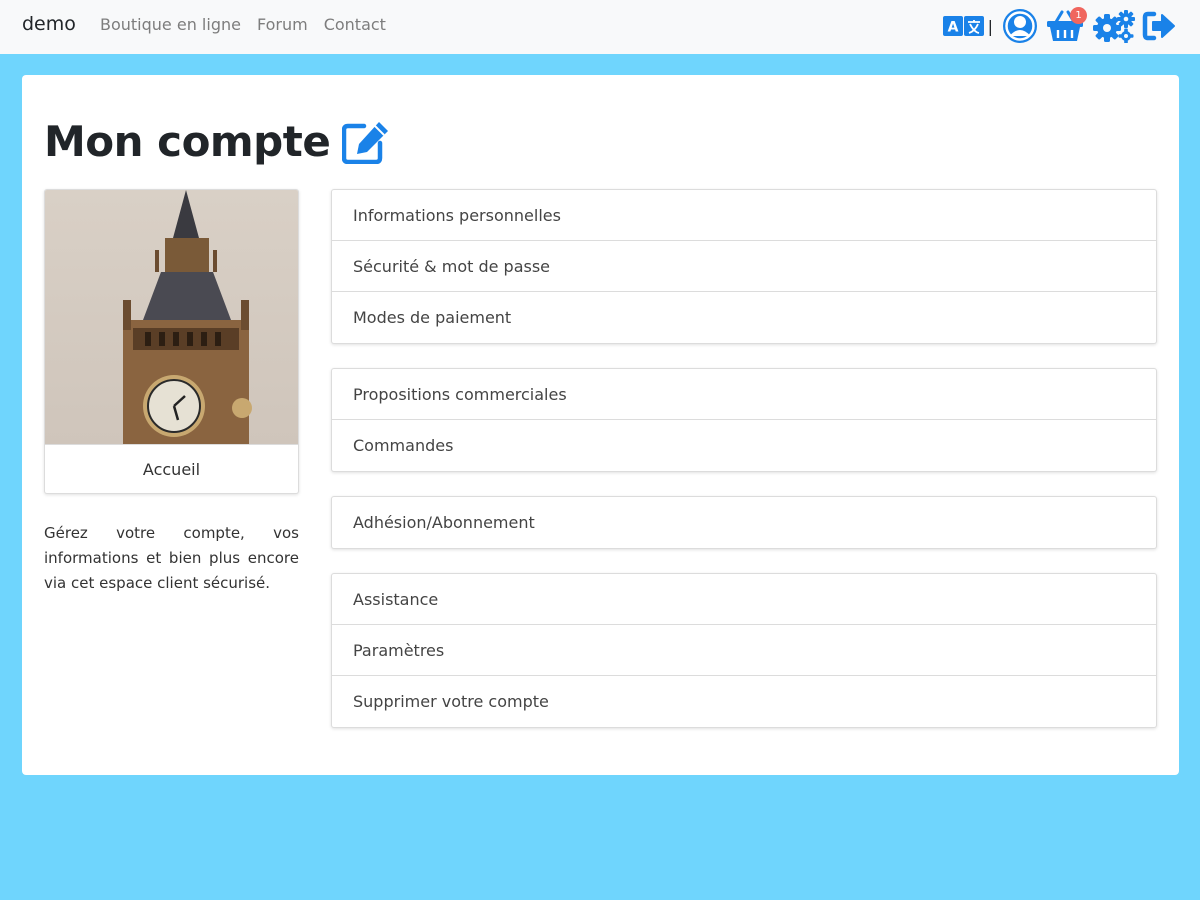 The height and width of the screenshot is (900, 1200). What do you see at coordinates (355, 24) in the screenshot?
I see `nav-link-contact: Contact` at bounding box center [355, 24].